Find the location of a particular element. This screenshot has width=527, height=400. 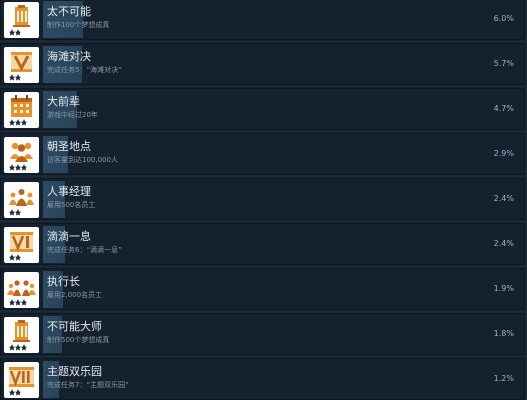

unlock-percentage: 1.8% is located at coordinates (503, 333).